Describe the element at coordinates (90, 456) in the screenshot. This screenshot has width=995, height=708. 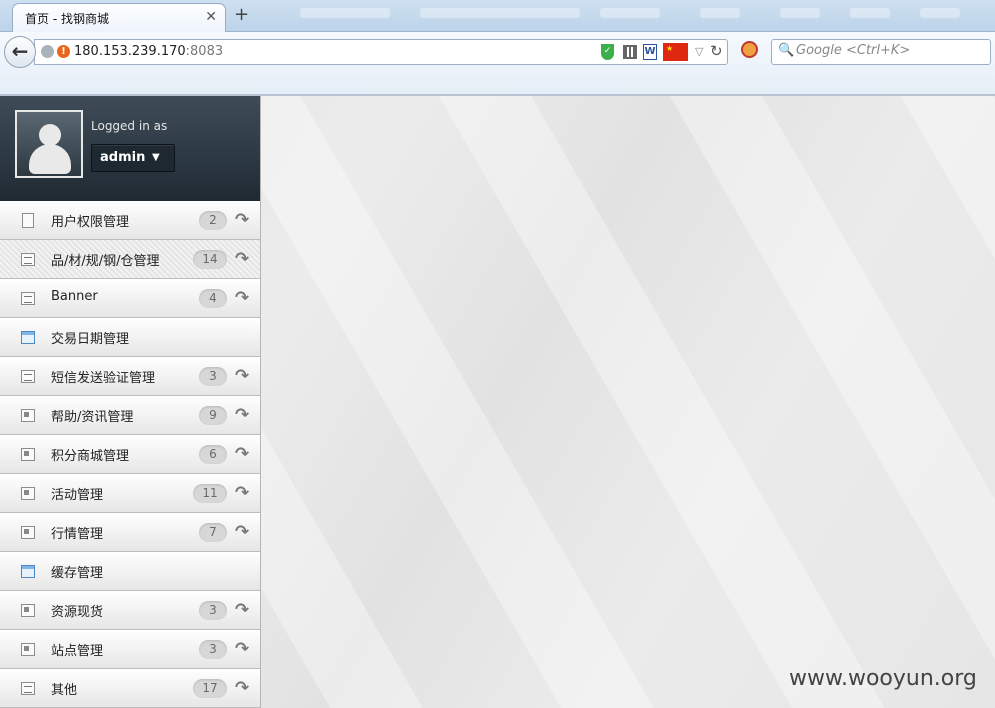
I see `menu-item-label: 积分商城管理` at that location.